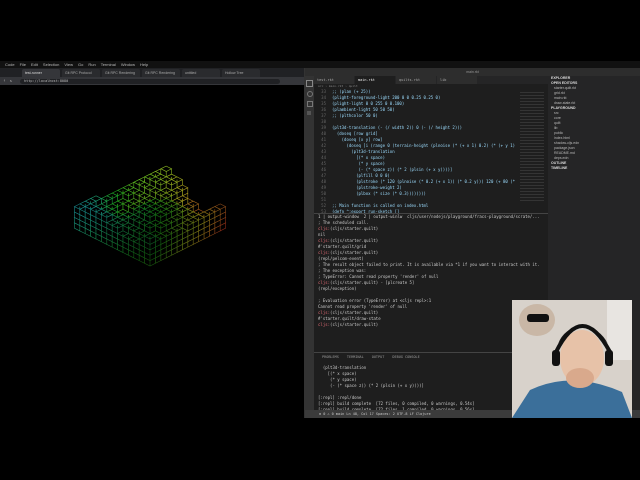 This screenshot has width=640, height=480. Describe the element at coordinates (367, 187) in the screenshot. I see `code-text: (plstroke-weight 2)` at that location.